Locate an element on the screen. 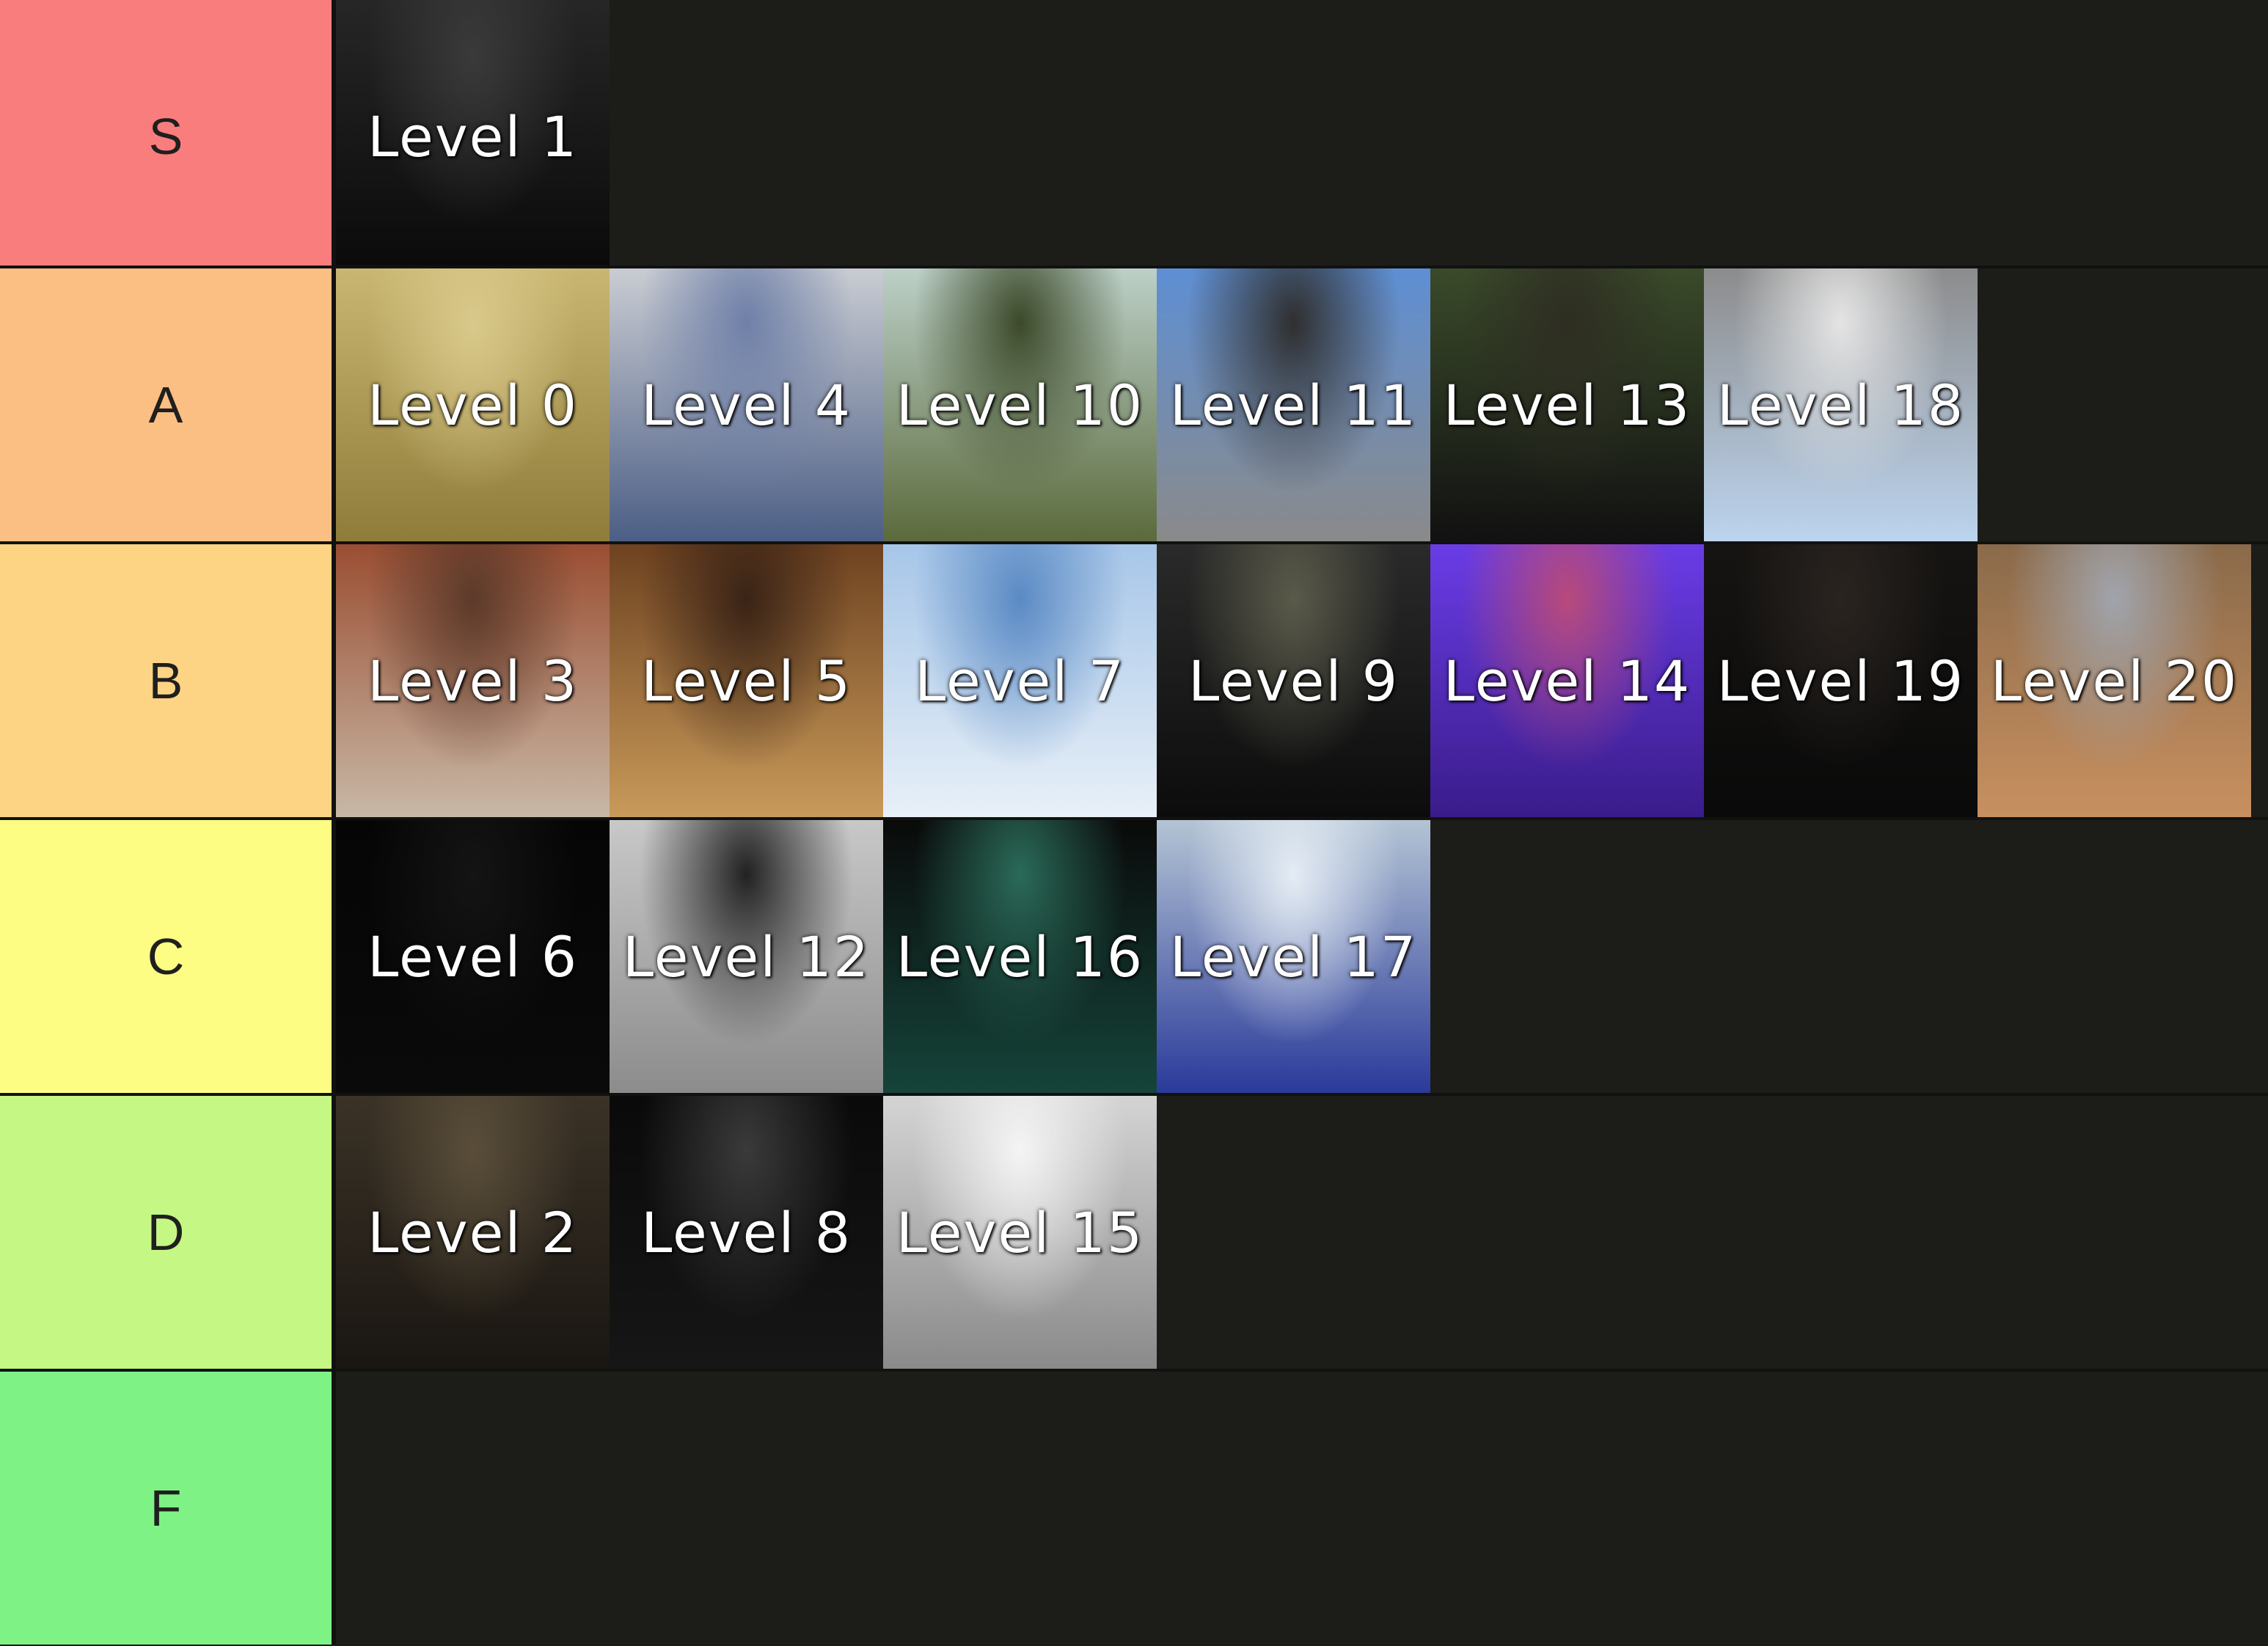 This screenshot has height=1646, width=2268. tile-label: Level 7 is located at coordinates (1020, 681).